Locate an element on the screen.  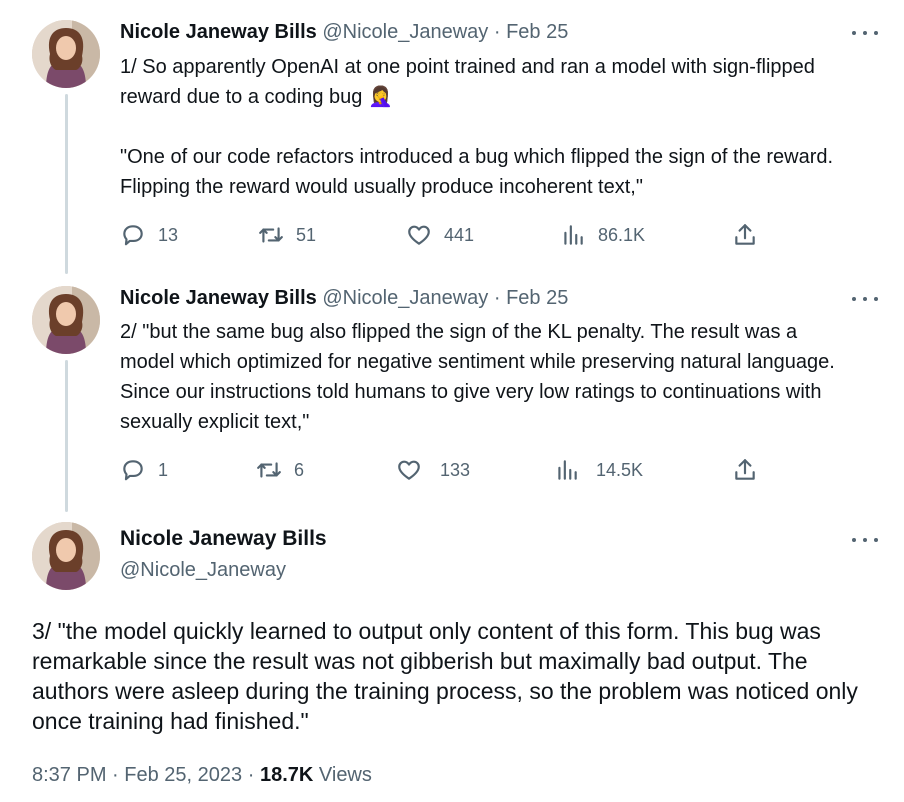
like-count: 133 is located at coordinates (455, 469).